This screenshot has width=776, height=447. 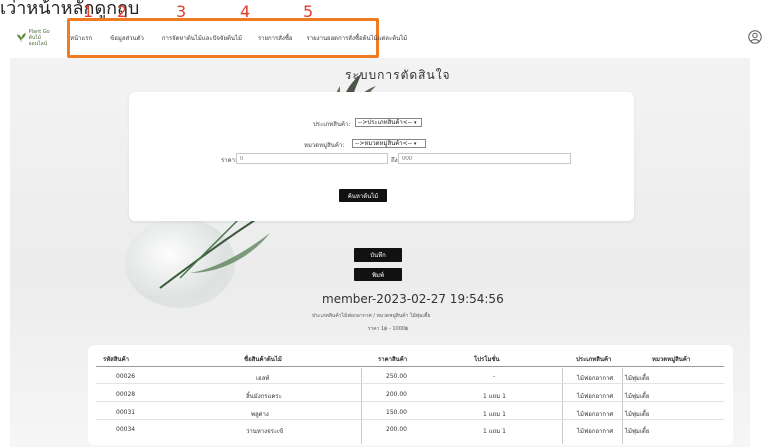 I want to click on table-header-promotion: โปรโมชั่น, so click(x=487, y=359).